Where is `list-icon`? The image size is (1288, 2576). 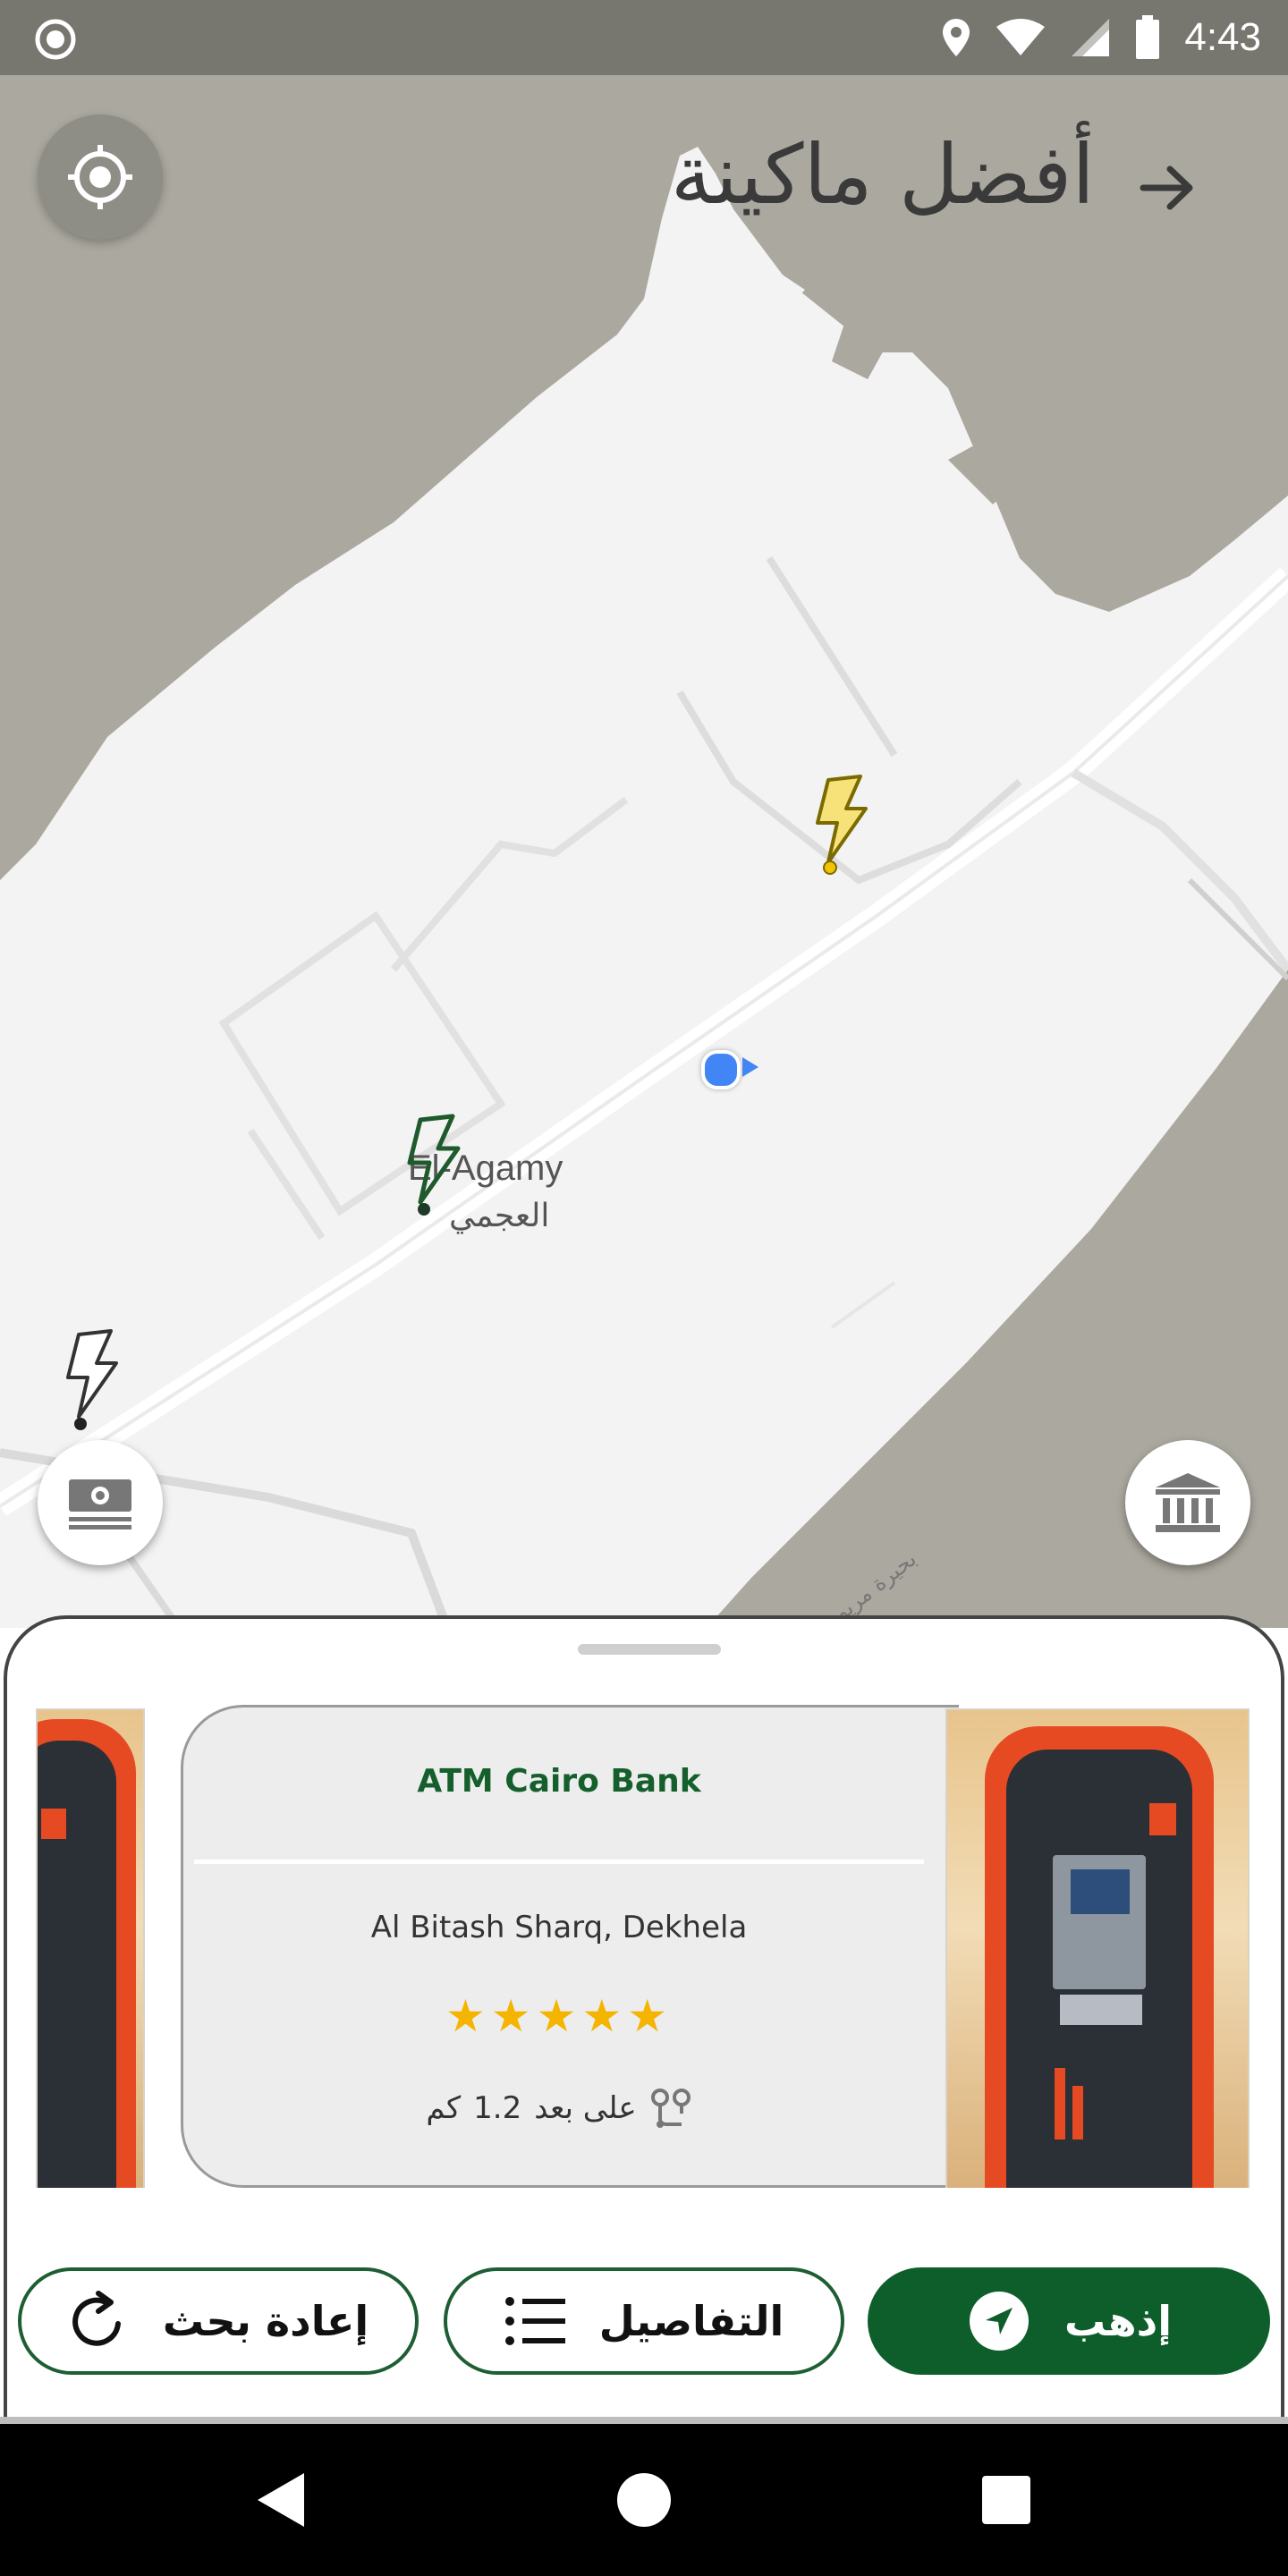
list-icon is located at coordinates (534, 2321).